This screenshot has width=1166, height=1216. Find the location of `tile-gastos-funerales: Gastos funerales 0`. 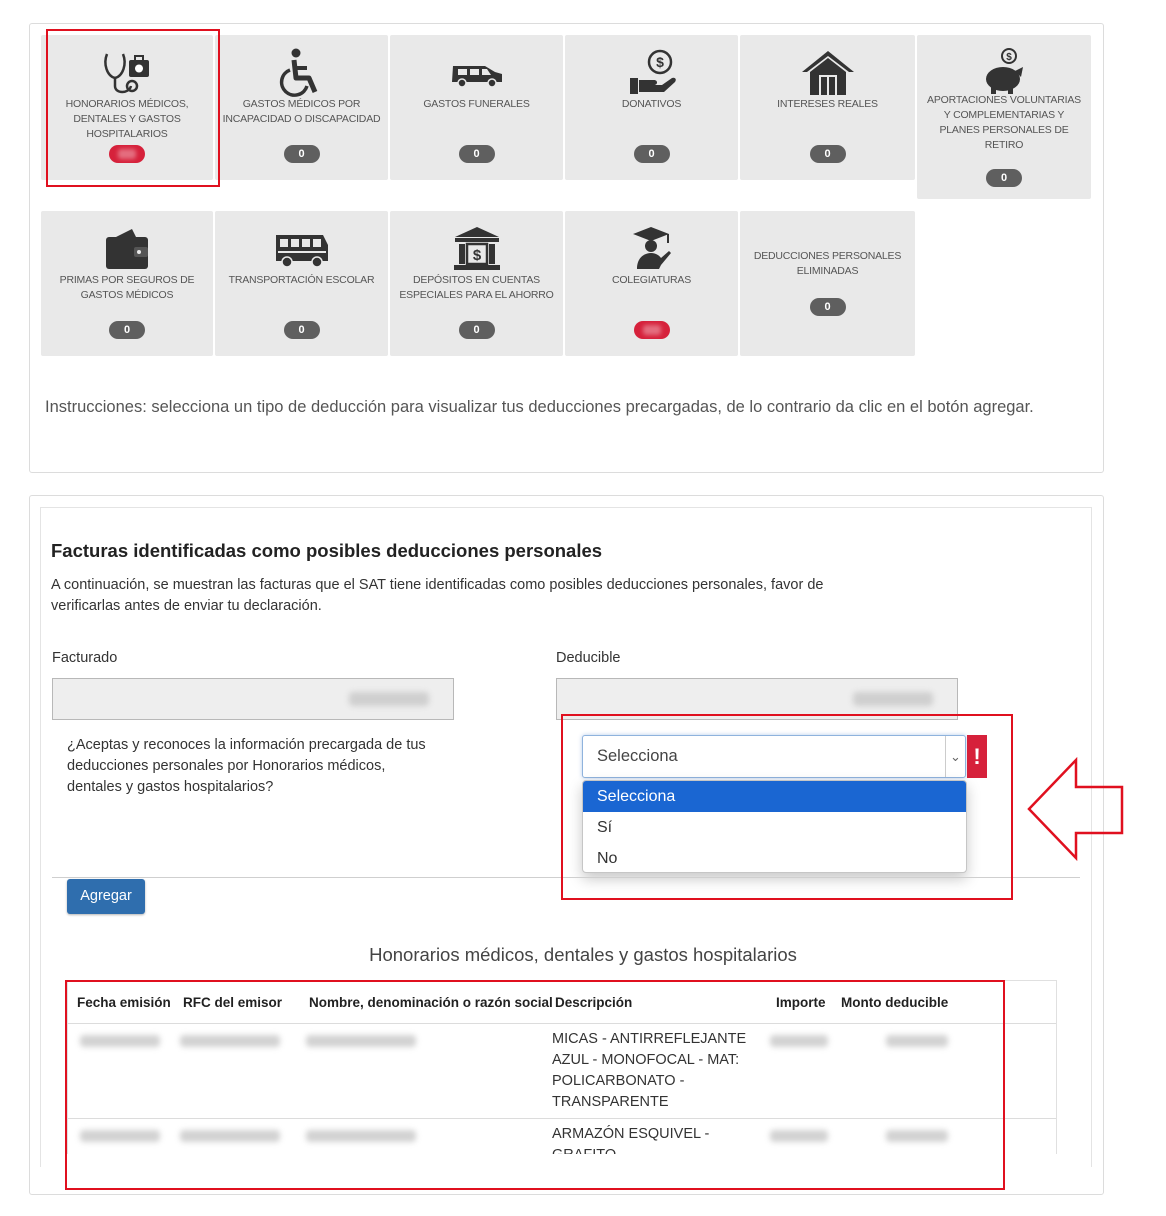

tile-gastos-funerales: Gastos funerales 0 is located at coordinates (476, 107).